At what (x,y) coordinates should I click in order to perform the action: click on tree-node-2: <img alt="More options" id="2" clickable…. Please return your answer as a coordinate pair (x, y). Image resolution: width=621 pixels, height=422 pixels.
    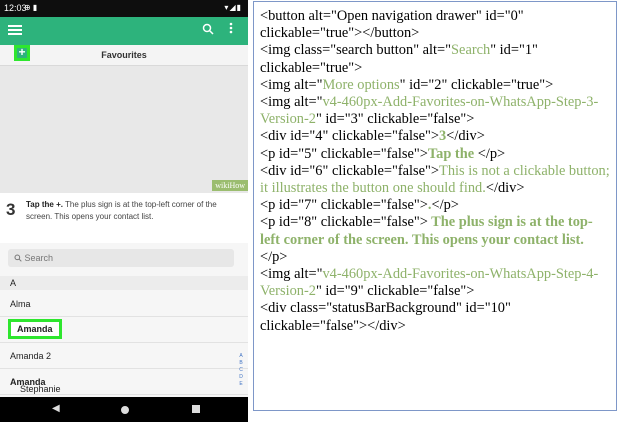
    Looking at the image, I should click on (407, 84).